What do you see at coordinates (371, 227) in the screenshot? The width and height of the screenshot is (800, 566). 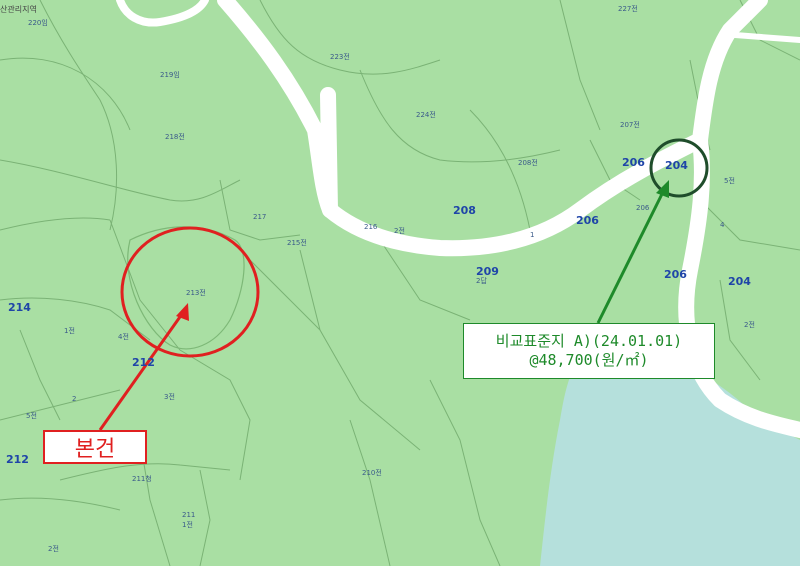 I see `parcel-label: 216` at bounding box center [371, 227].